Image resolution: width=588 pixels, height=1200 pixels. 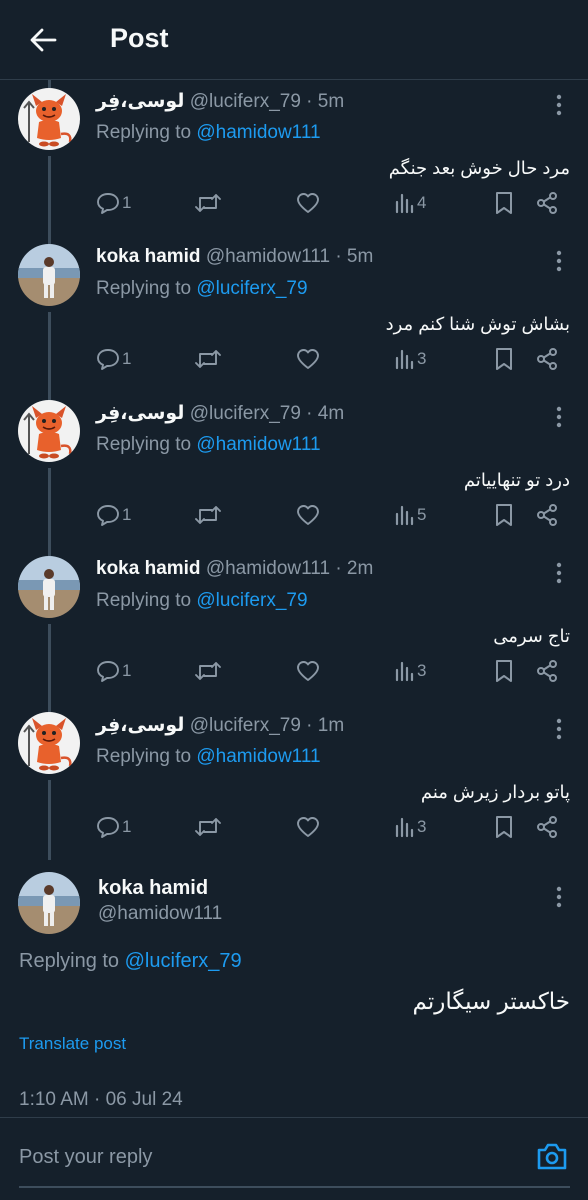 I want to click on avatar-beach-photo, so click(x=49, y=275).